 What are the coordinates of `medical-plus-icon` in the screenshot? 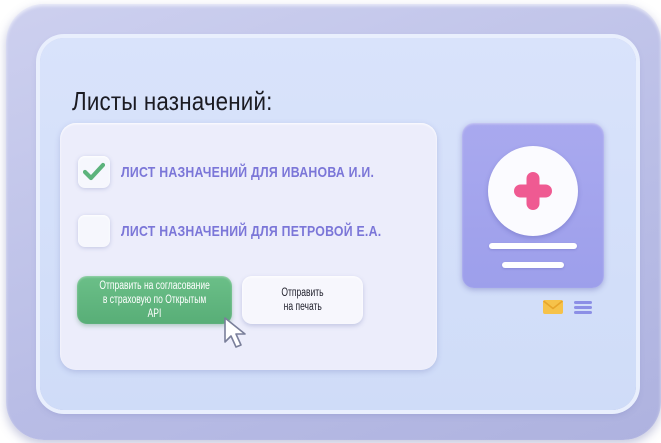 It's located at (533, 191).